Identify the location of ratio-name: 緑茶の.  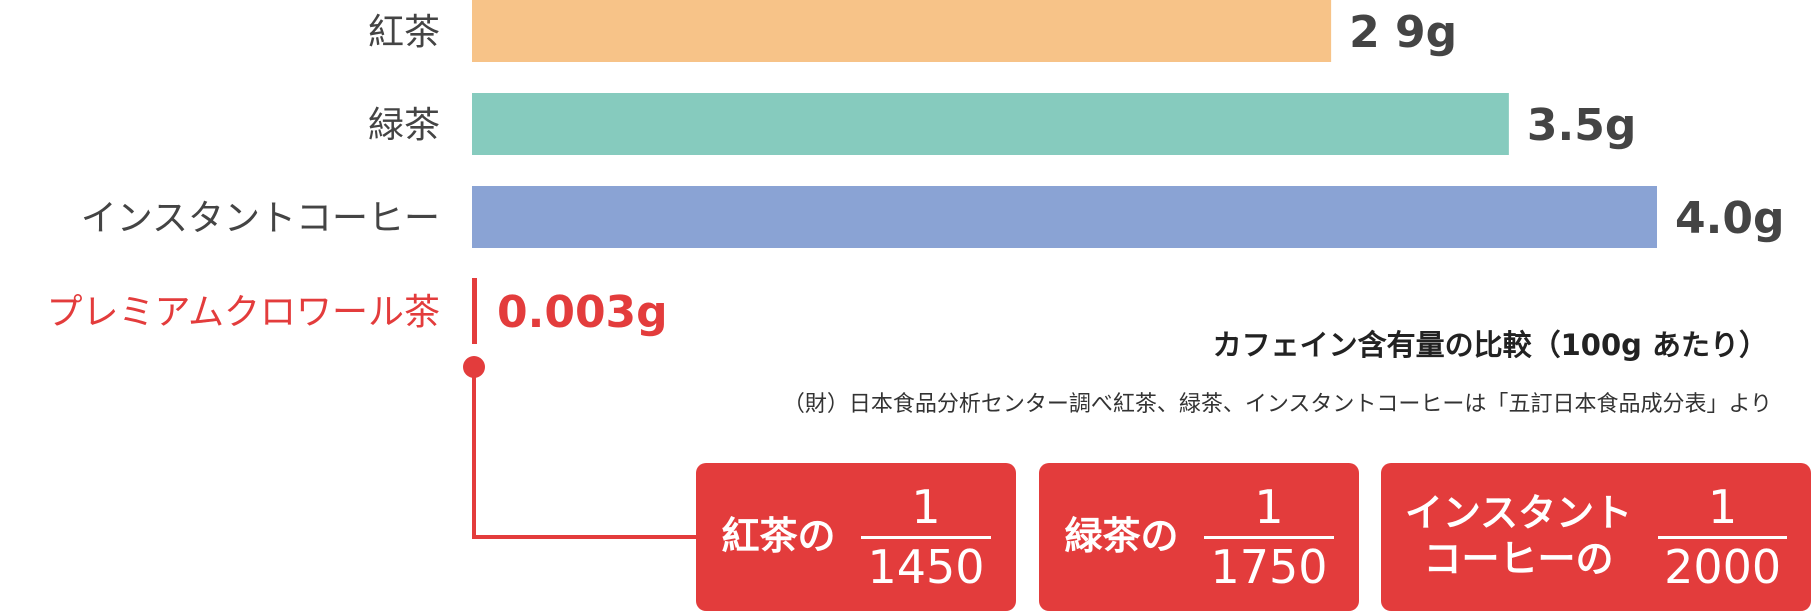
(1121, 537).